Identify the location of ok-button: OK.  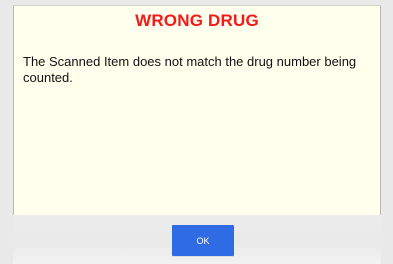
(203, 240).